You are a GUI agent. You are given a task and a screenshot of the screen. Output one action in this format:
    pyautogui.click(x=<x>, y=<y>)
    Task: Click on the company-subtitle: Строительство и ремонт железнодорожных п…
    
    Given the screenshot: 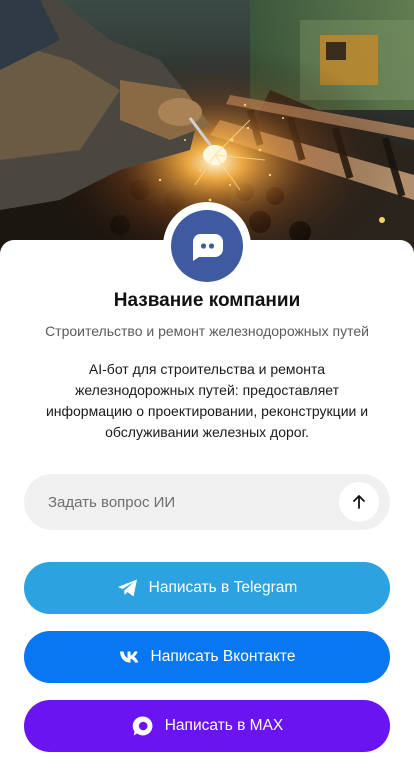 What is the action you would take?
    pyautogui.click(x=207, y=331)
    